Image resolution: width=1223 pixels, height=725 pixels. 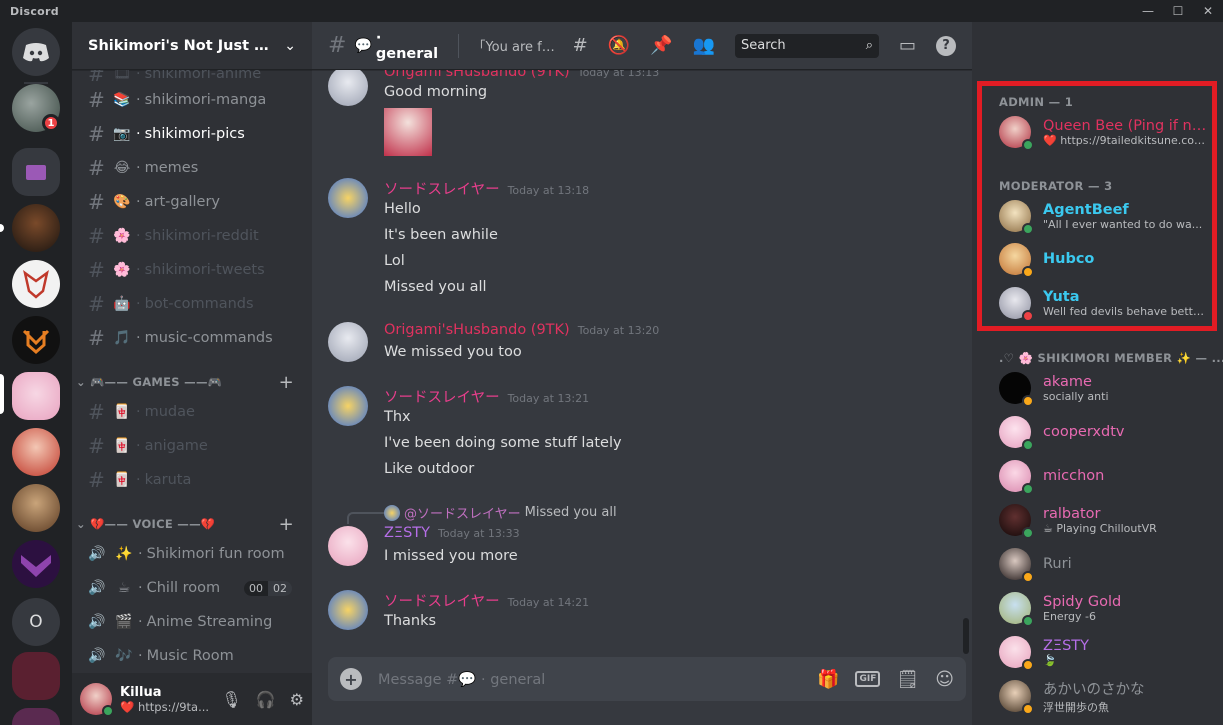 What do you see at coordinates (192, 100) in the screenshot?
I see `channel-item: # 📚 · shikimori-manga` at bounding box center [192, 100].